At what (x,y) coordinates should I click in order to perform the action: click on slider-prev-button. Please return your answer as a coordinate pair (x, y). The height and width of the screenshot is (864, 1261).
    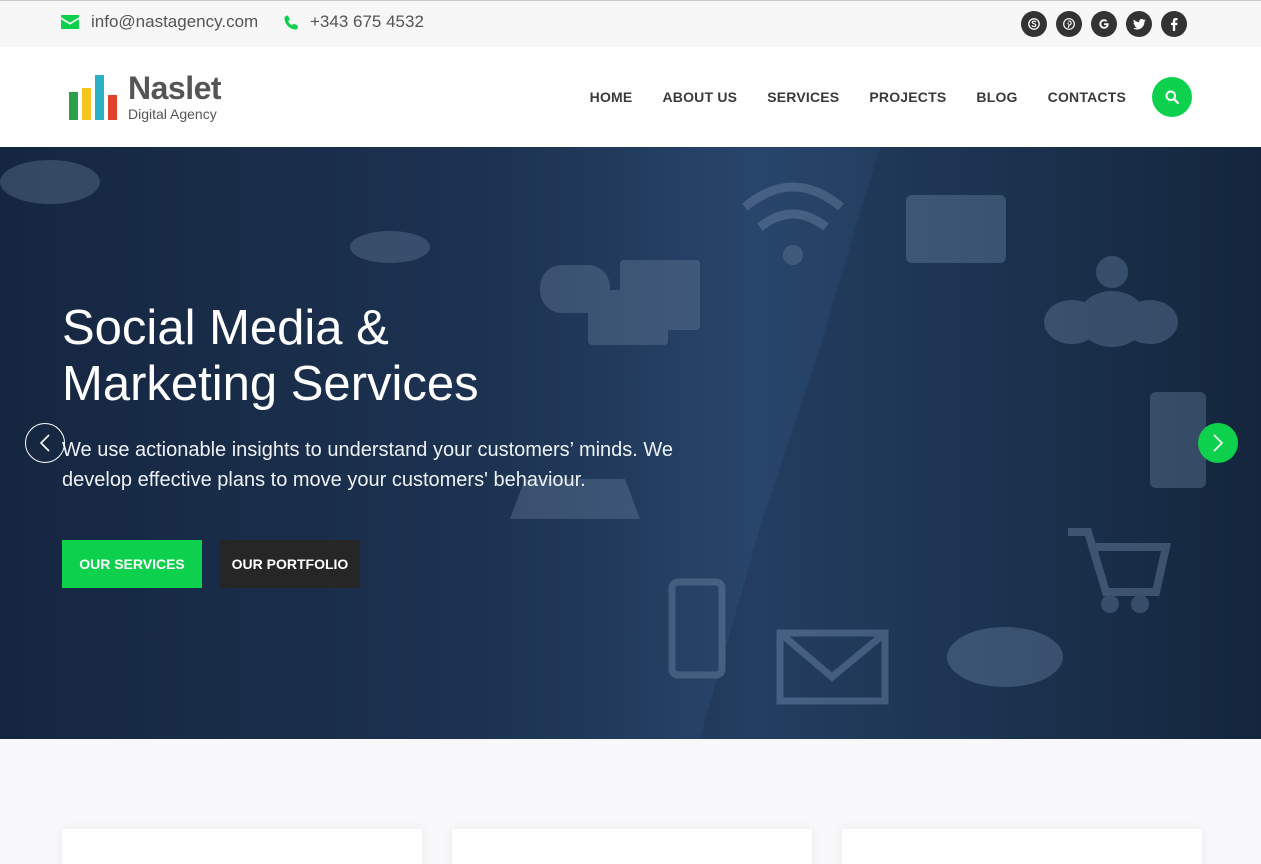
    Looking at the image, I should click on (45, 443).